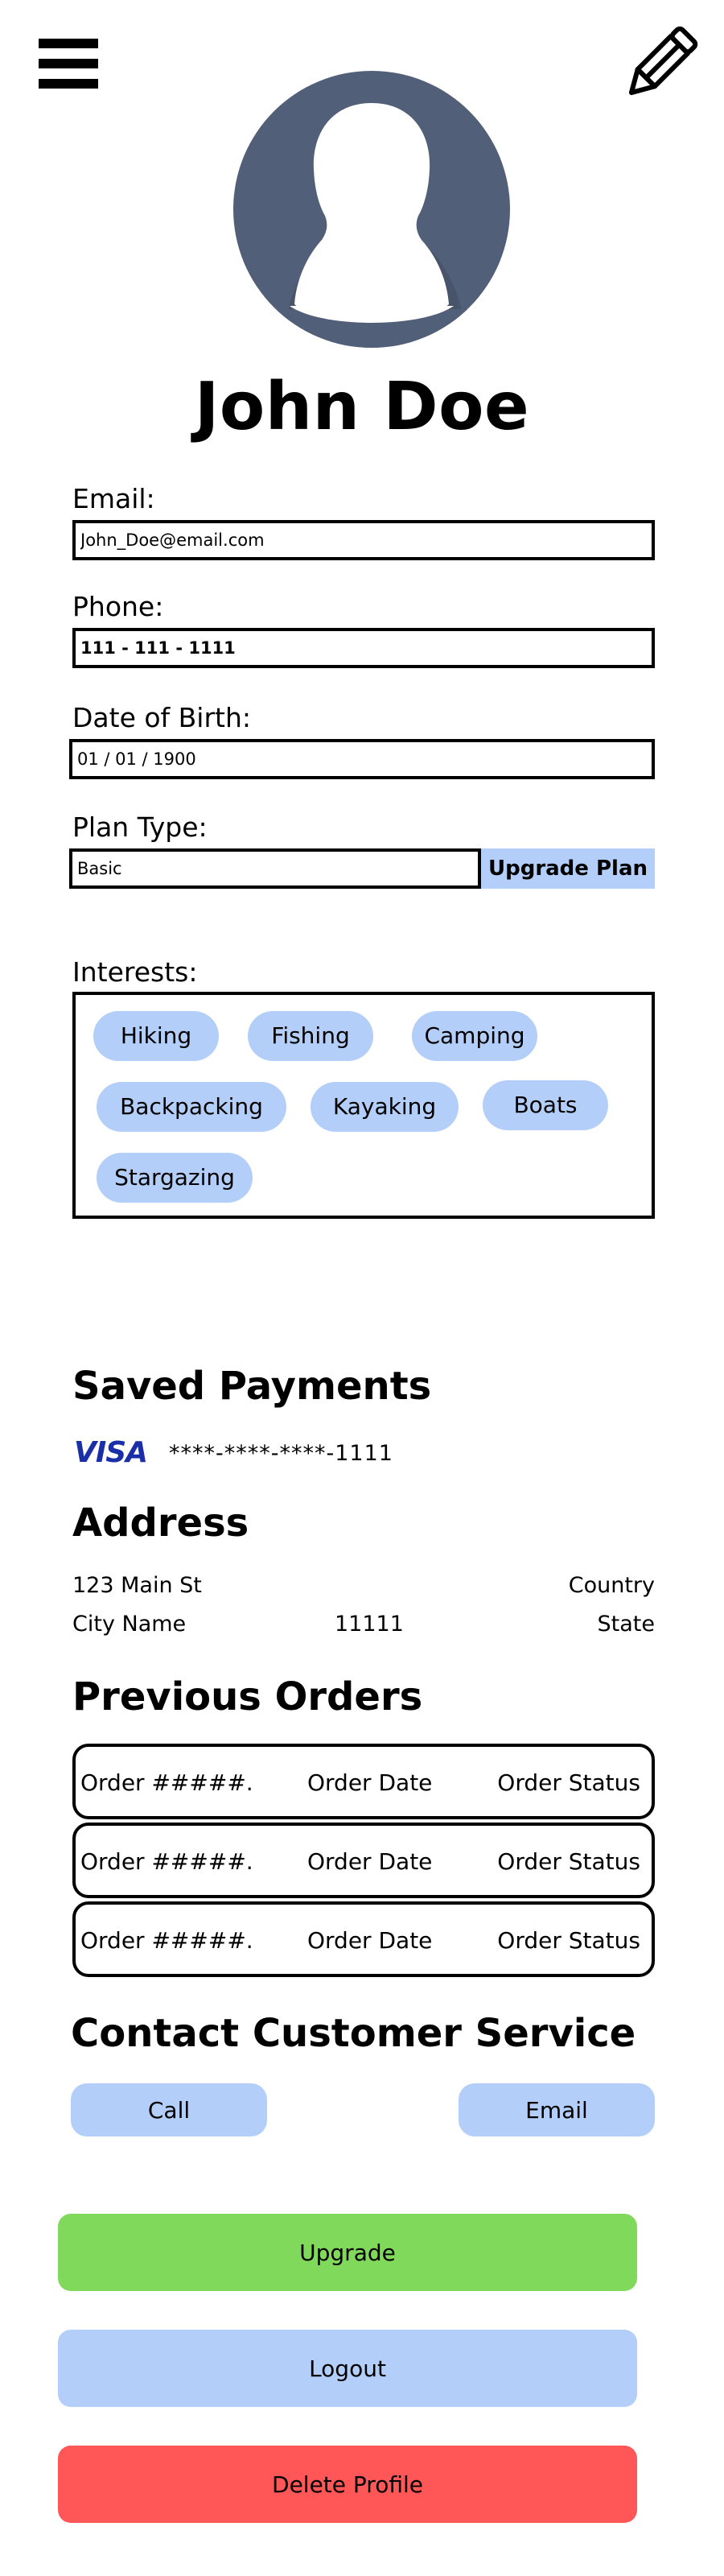  I want to click on phone-label: Phone:, so click(118, 606).